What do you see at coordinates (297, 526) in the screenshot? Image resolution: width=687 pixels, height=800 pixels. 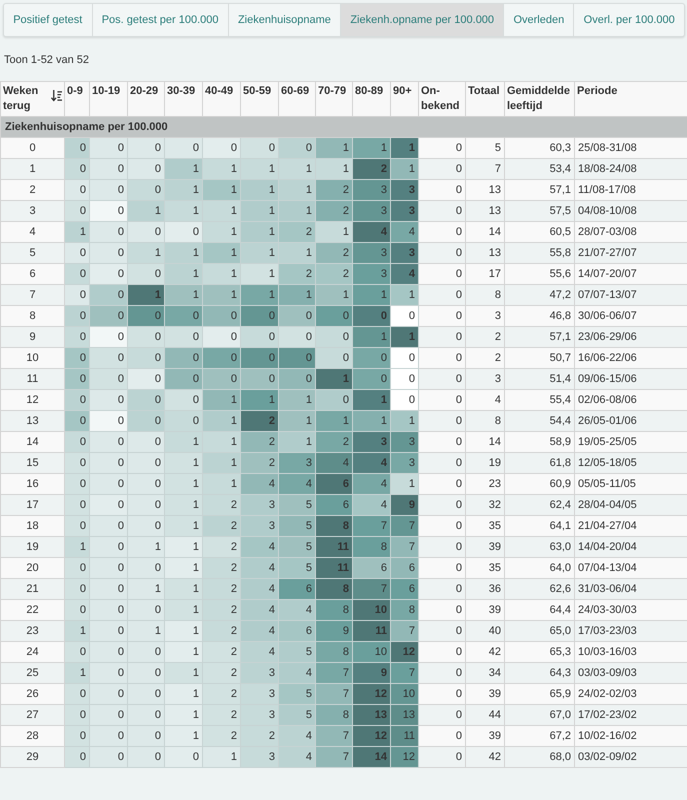 I see `heatmap-cell: 5` at bounding box center [297, 526].